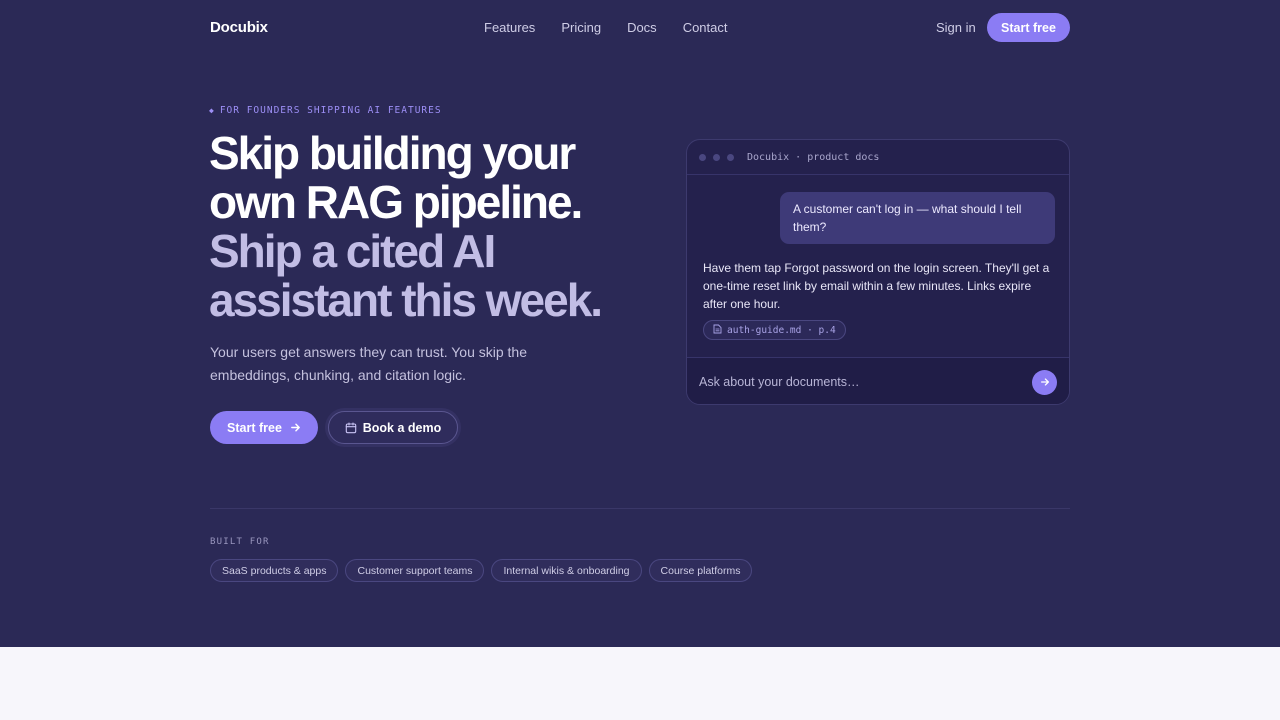 Image resolution: width=1280 pixels, height=720 pixels. What do you see at coordinates (392, 153) in the screenshot?
I see `headline-line-1: Skip building your` at bounding box center [392, 153].